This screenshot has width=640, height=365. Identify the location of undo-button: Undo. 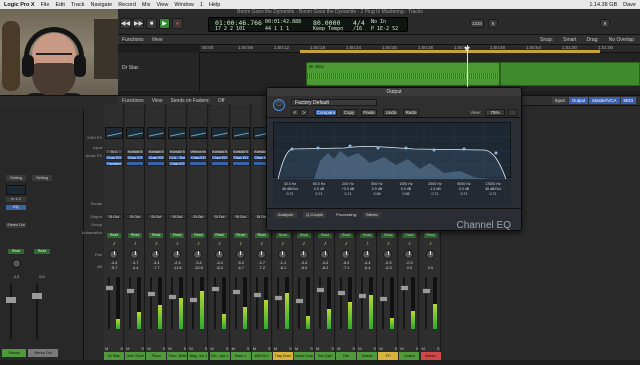
(391, 112).